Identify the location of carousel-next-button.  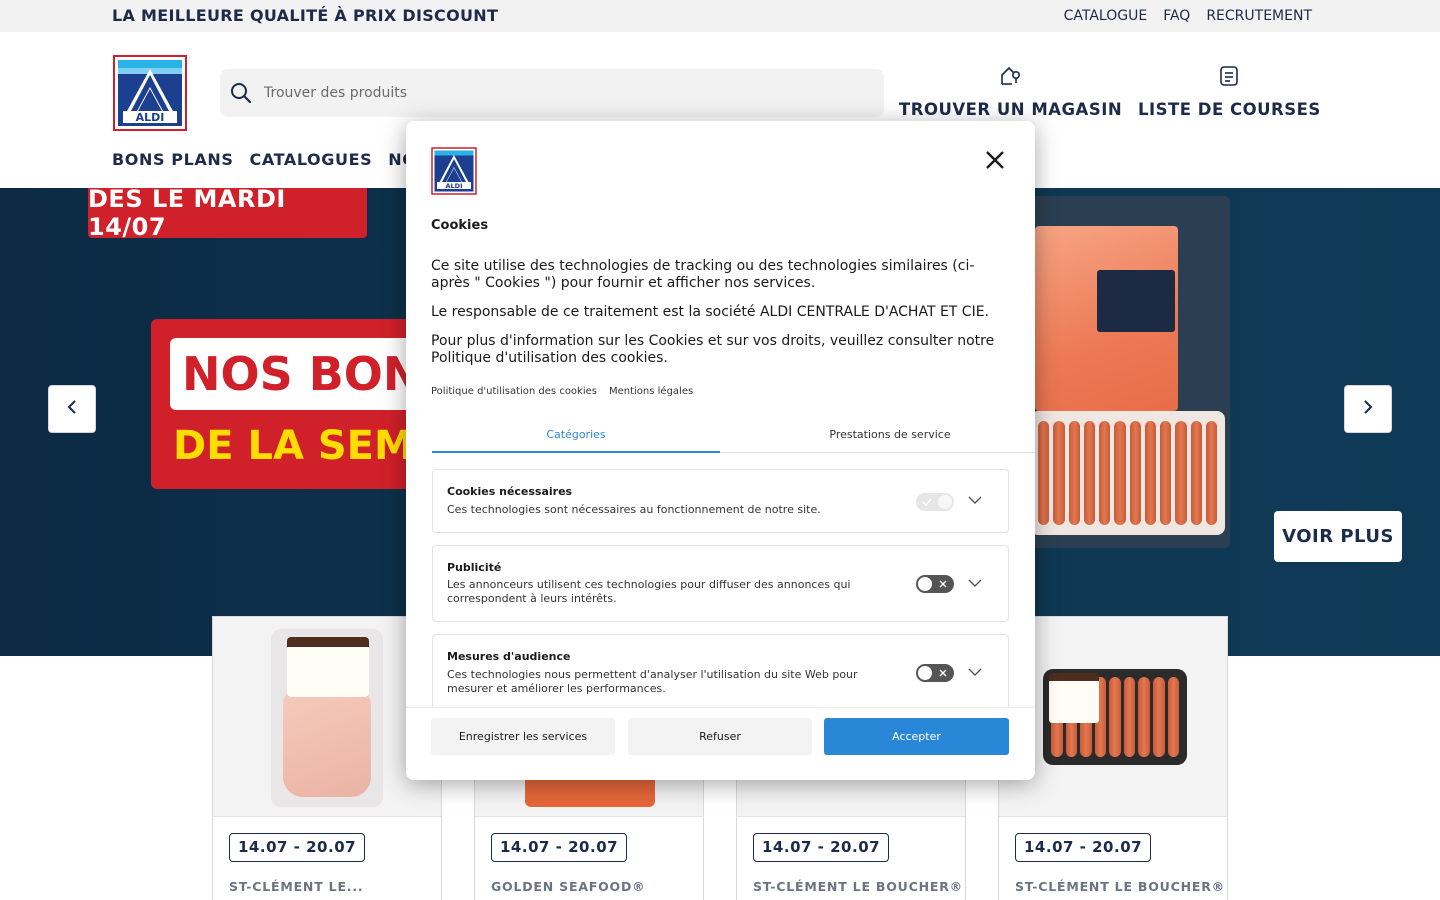
(1368, 409).